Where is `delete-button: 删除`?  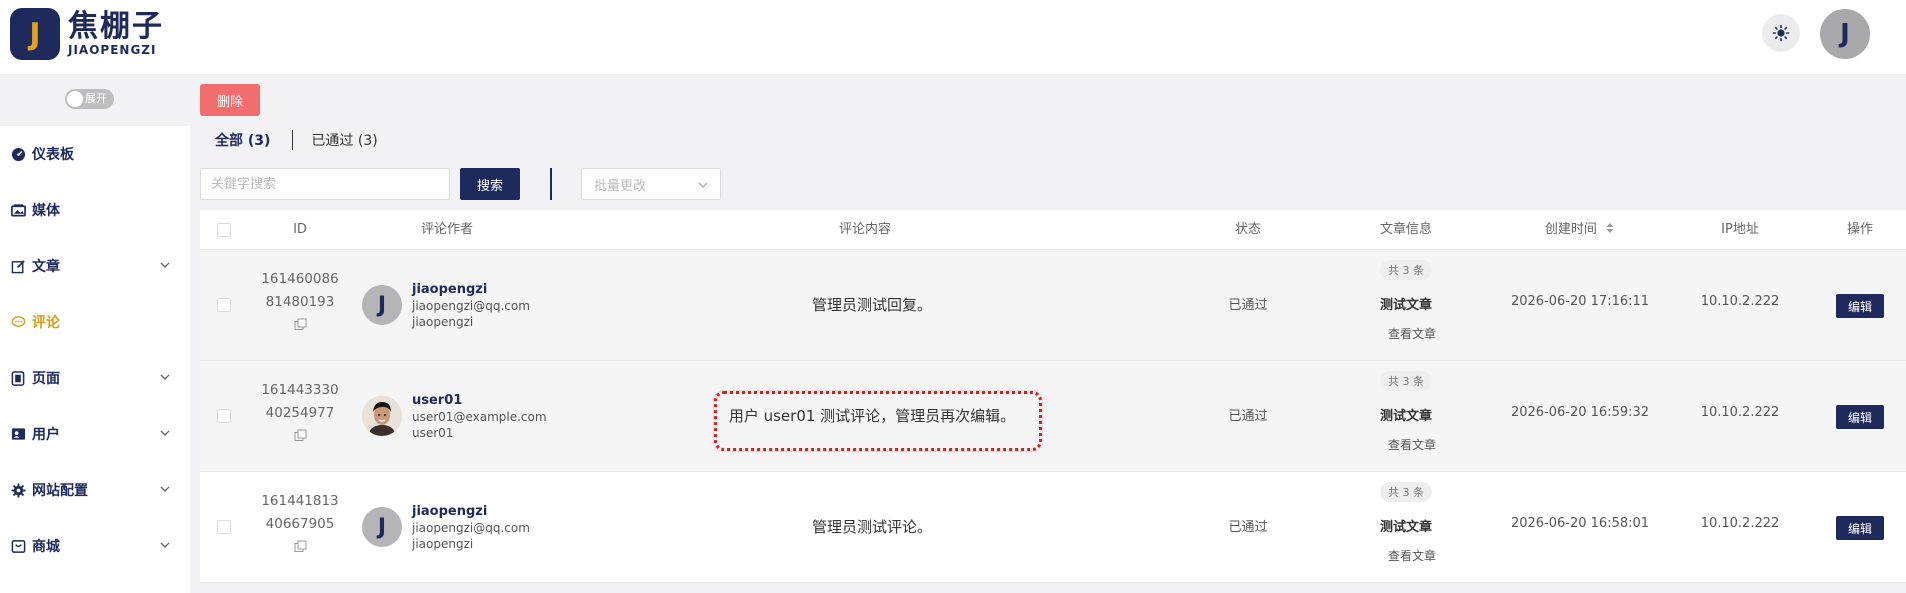
delete-button: 删除 is located at coordinates (230, 100).